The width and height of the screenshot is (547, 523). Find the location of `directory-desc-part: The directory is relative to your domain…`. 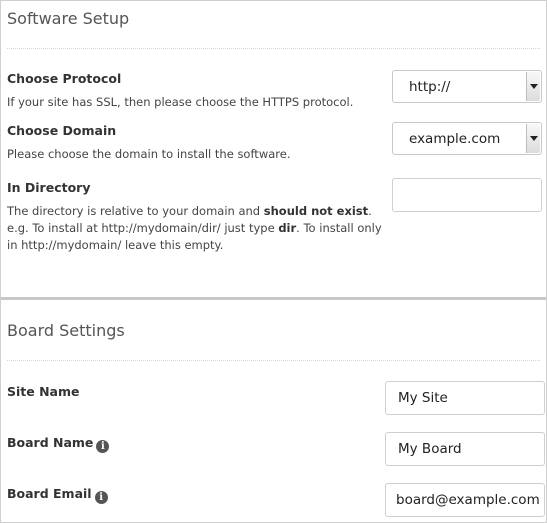

directory-desc-part: The directory is relative to your domain… is located at coordinates (135, 211).